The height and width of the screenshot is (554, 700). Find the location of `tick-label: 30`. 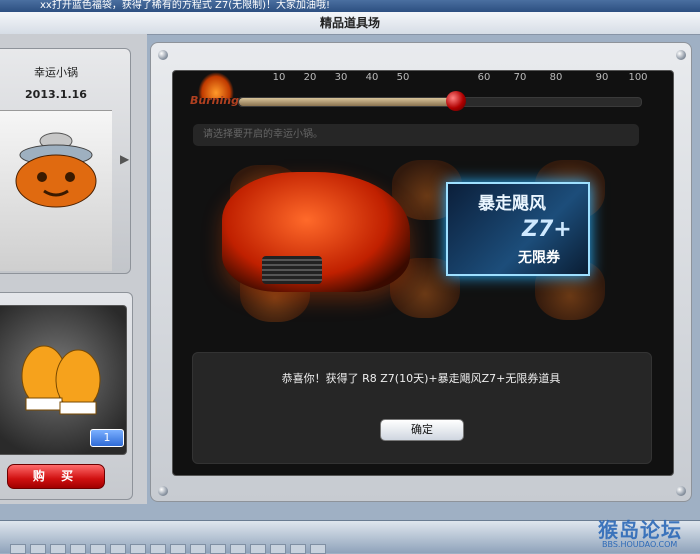

tick-label: 30 is located at coordinates (341, 77).